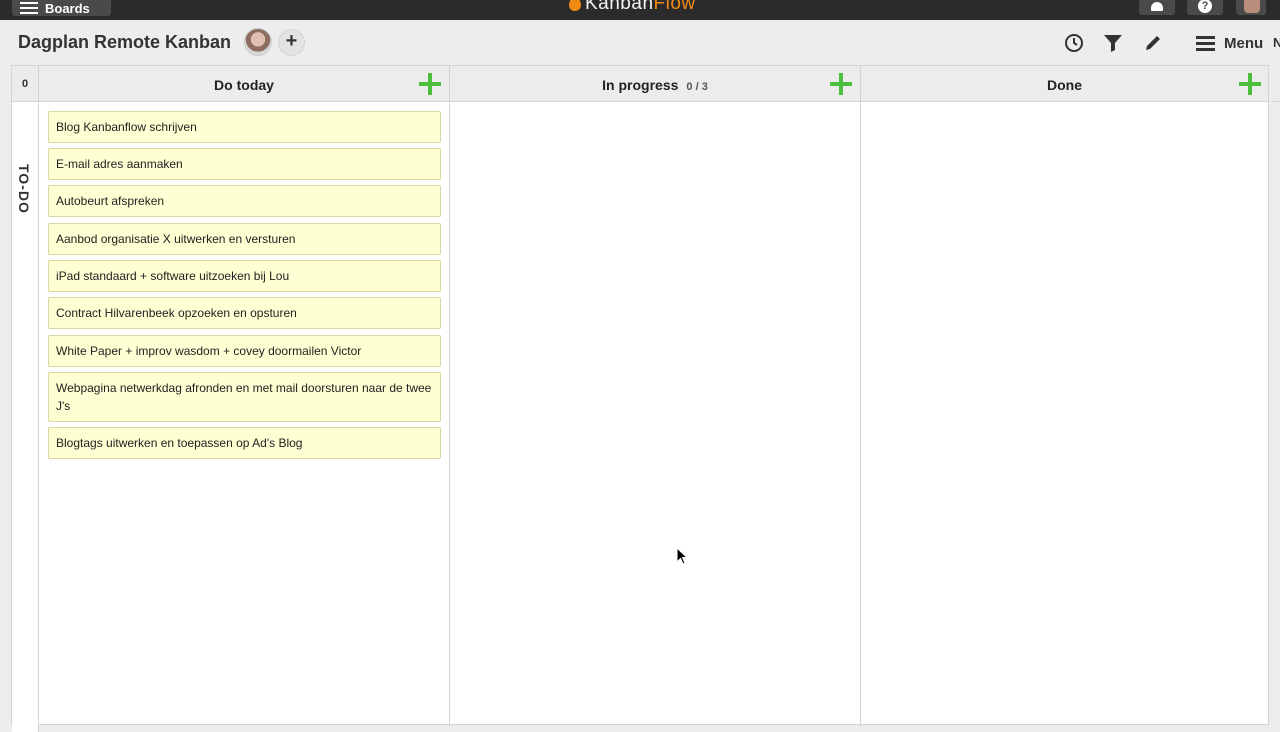 Image resolution: width=1280 pixels, height=732 pixels. I want to click on logo-text-kanban: Kanban, so click(619, 7).